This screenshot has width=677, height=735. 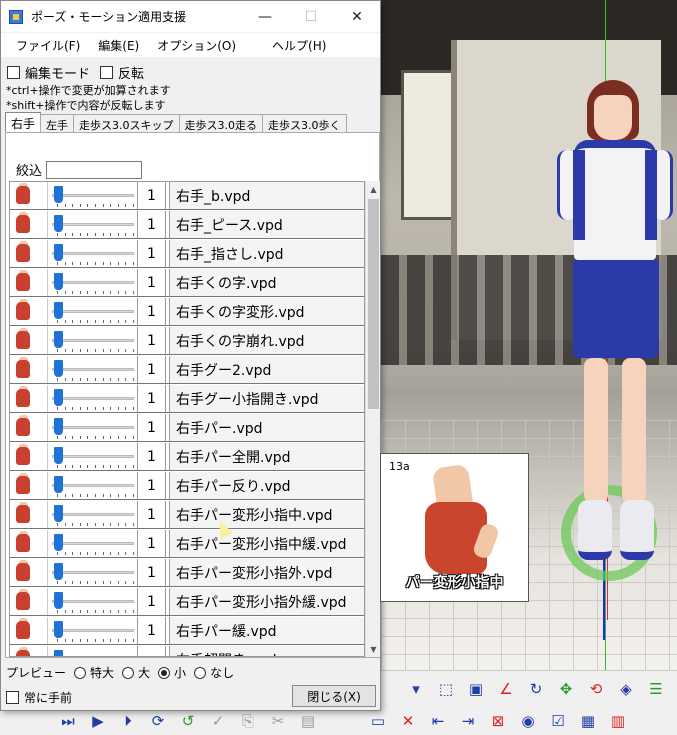 What do you see at coordinates (536, 689) in the screenshot?
I see `rotate-icon: ↻` at bounding box center [536, 689].